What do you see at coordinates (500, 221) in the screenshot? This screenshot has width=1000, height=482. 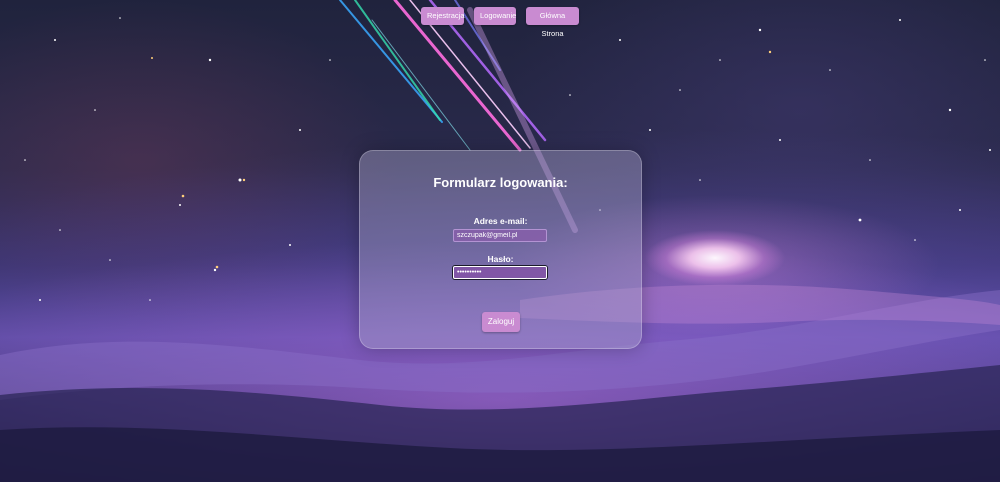 I see `email-label: Adres e-mail:` at bounding box center [500, 221].